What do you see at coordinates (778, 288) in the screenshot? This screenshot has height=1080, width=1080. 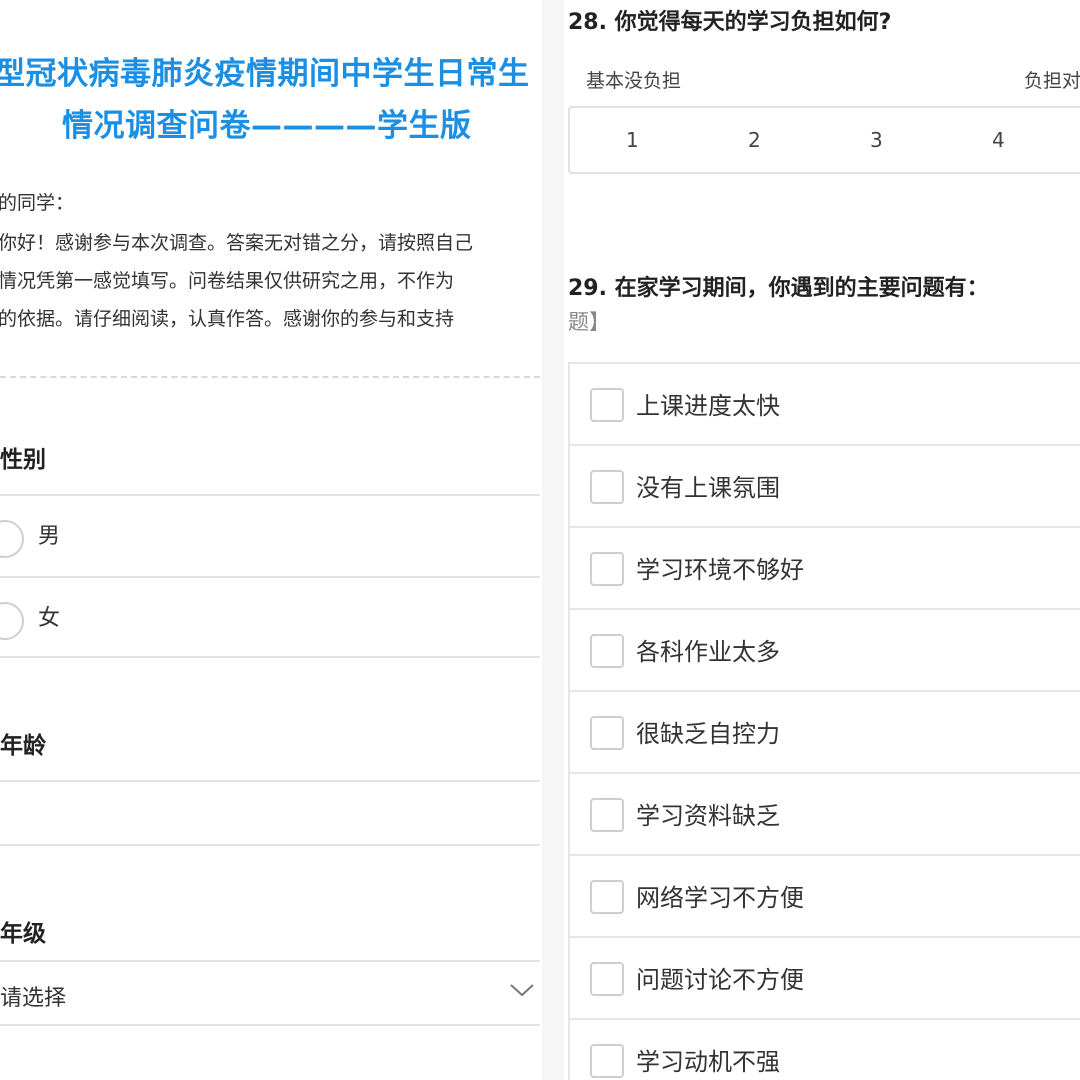 I see `question-29-label: 29. 在家学习期间，你遇到的主要问题有：` at bounding box center [778, 288].